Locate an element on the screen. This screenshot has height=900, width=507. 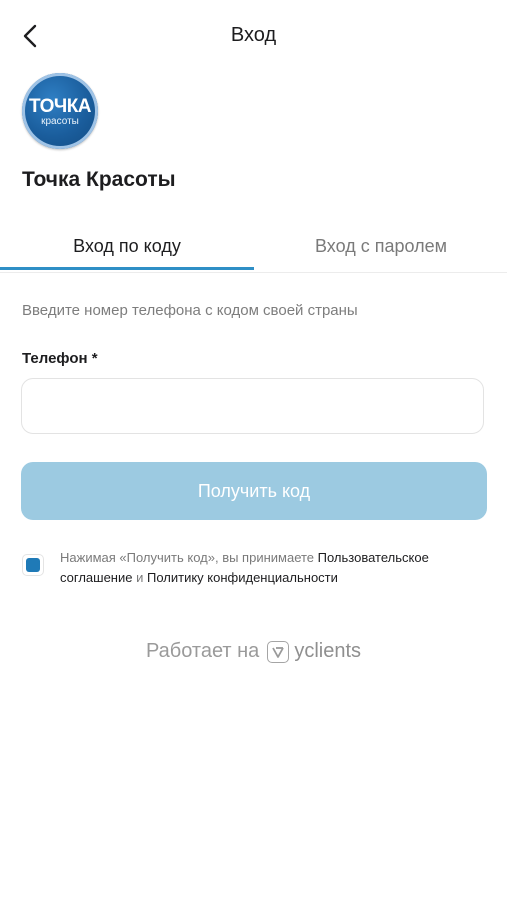
powered-by: Работает на yclients is located at coordinates (253, 651).